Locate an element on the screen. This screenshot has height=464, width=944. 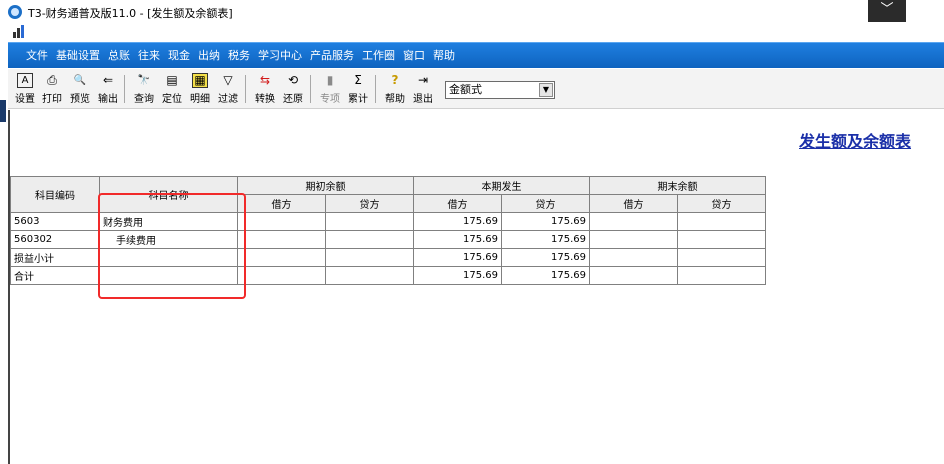
cell-code: 560302 is located at coordinates (55, 239).